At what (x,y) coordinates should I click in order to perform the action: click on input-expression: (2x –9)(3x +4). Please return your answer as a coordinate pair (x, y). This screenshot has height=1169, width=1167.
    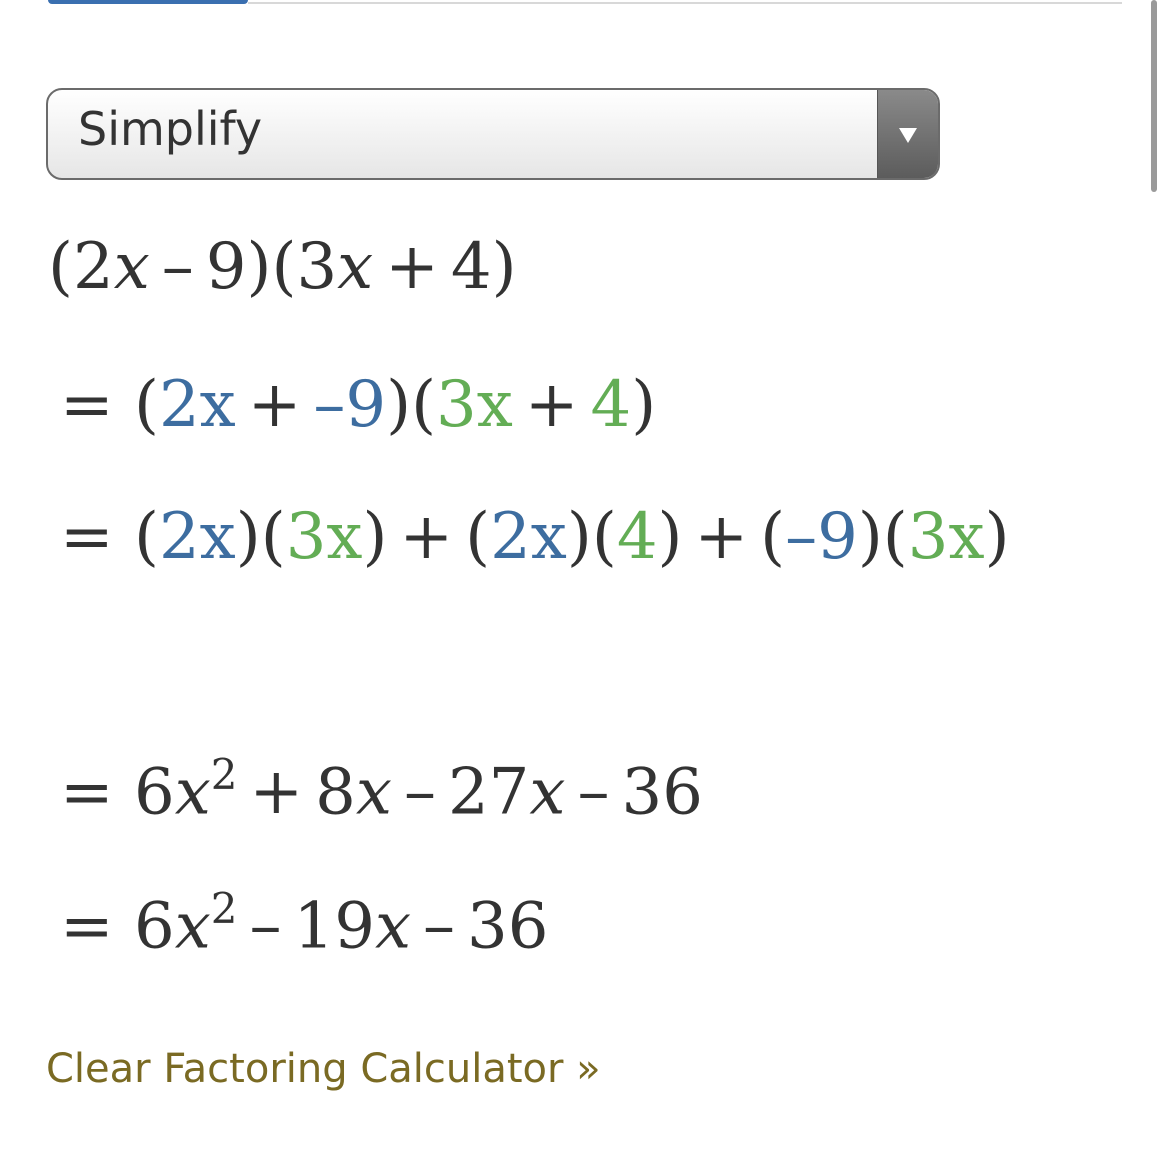
    Looking at the image, I should click on (282, 267).